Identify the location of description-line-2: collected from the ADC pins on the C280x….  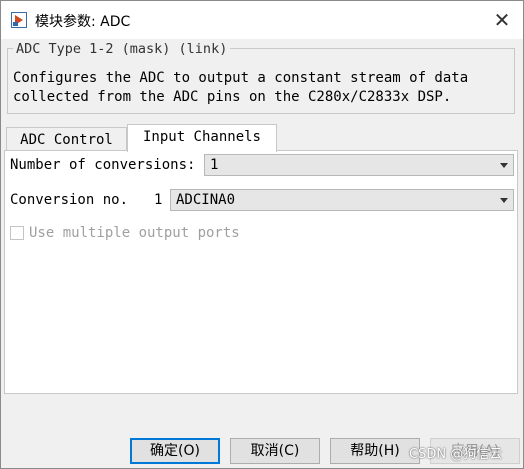
(232, 97).